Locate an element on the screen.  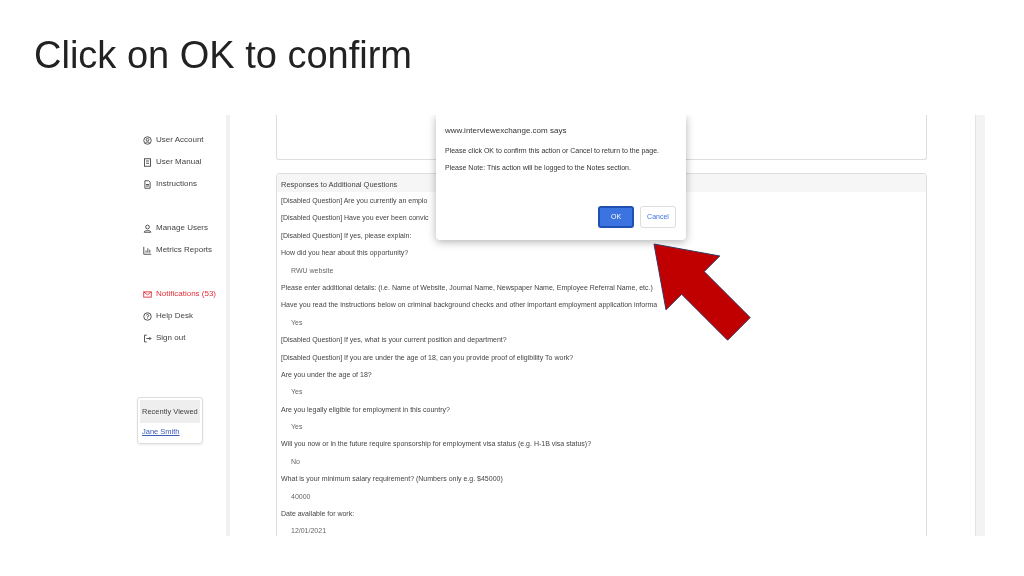
book-icon is located at coordinates (147, 162).